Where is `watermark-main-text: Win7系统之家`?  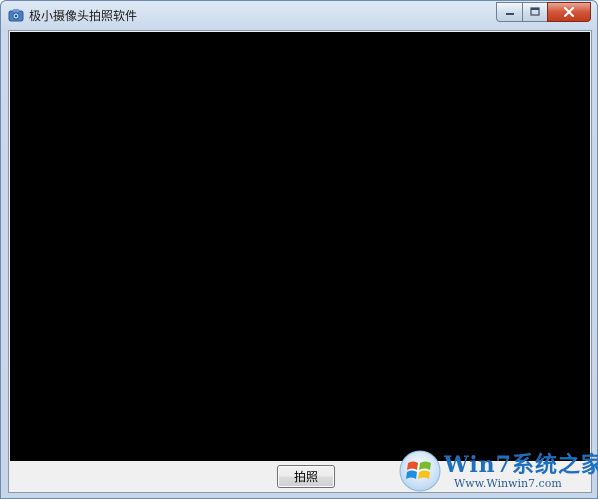 watermark-main-text: Win7系统之家 is located at coordinates (521, 465).